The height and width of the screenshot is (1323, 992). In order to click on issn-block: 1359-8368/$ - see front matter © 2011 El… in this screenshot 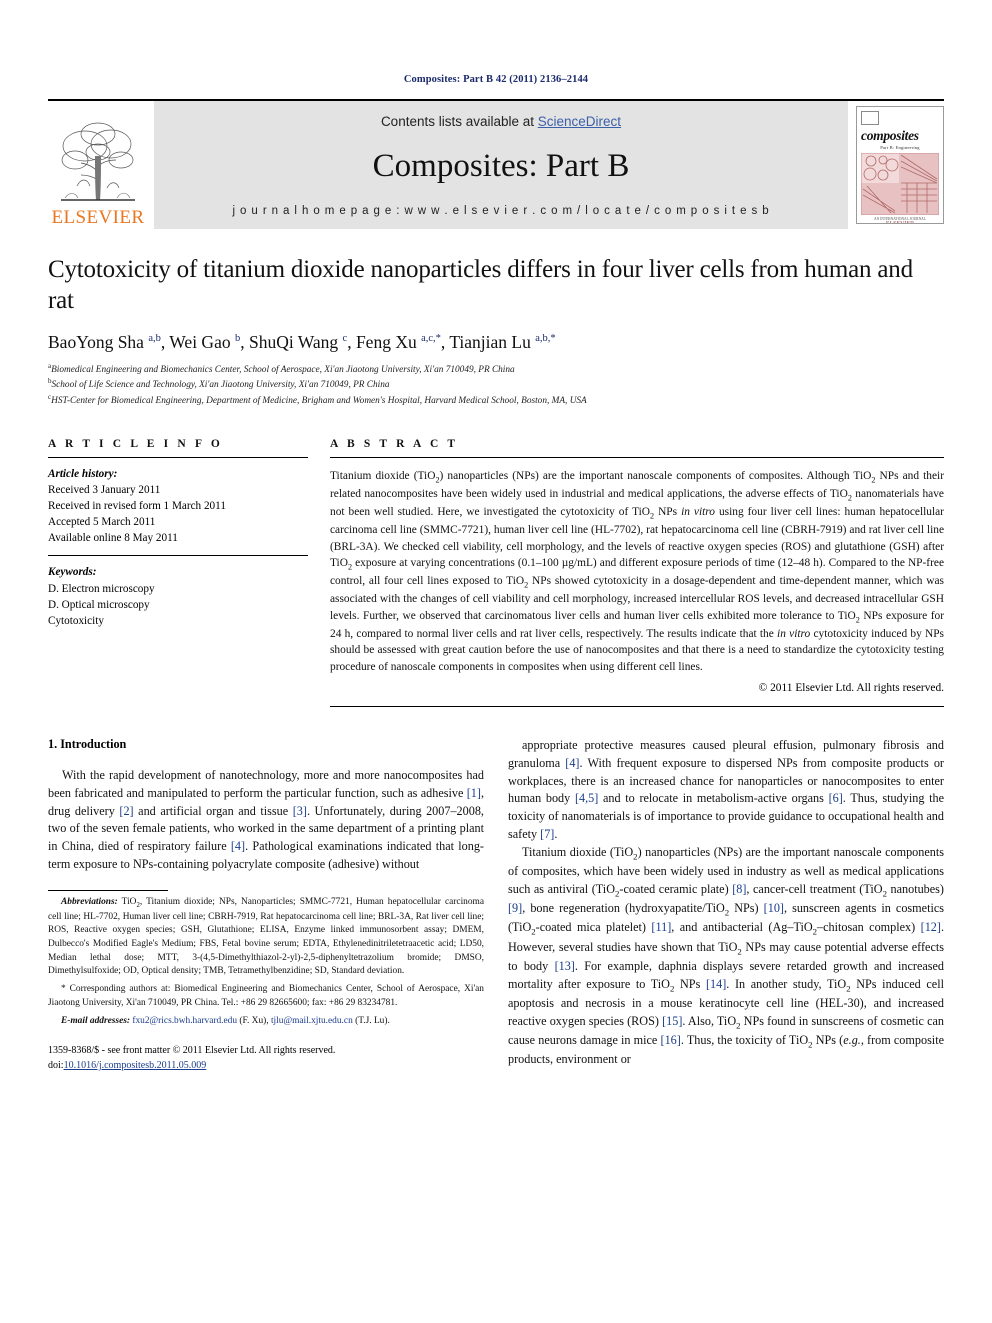, I will do `click(266, 1058)`.